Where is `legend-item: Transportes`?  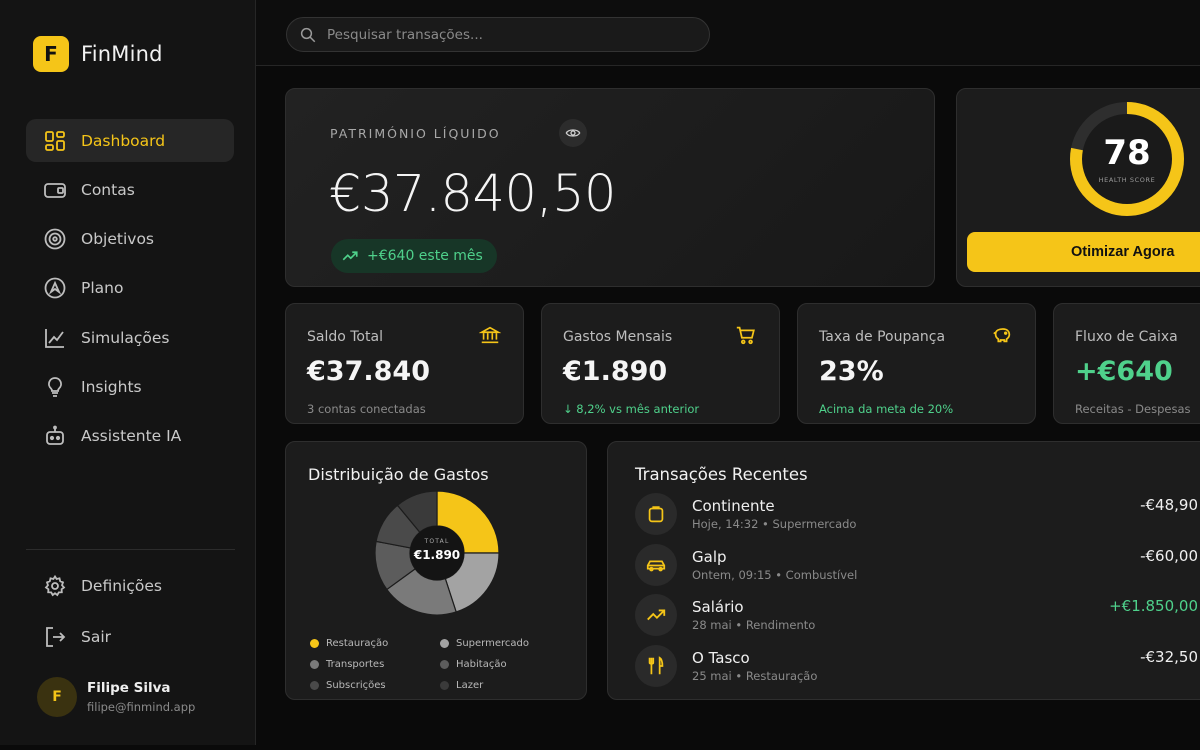
legend-item: Transportes is located at coordinates (375, 664).